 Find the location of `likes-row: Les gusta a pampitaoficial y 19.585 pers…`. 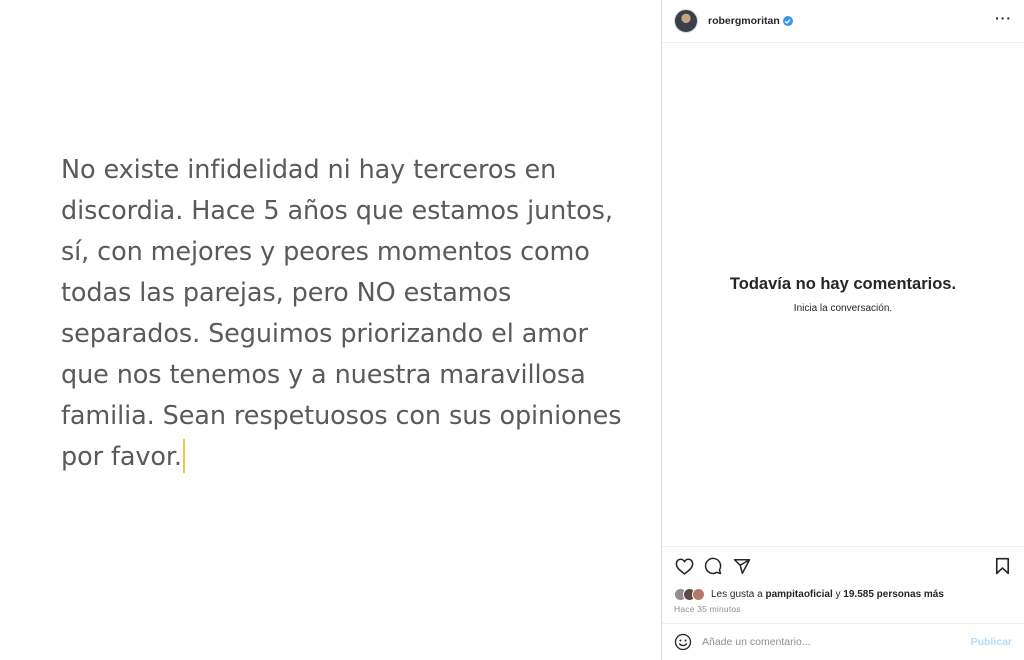

likes-row: Les gusta a pampitaoficial y 19.585 pers… is located at coordinates (843, 594).